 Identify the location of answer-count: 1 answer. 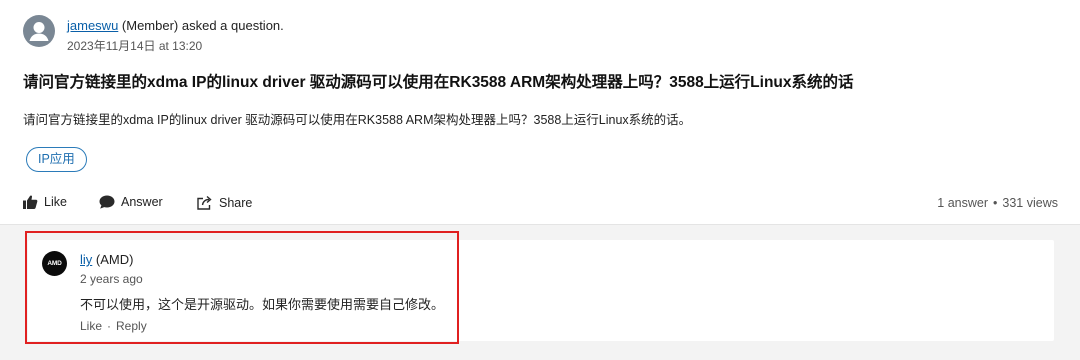
(963, 203).